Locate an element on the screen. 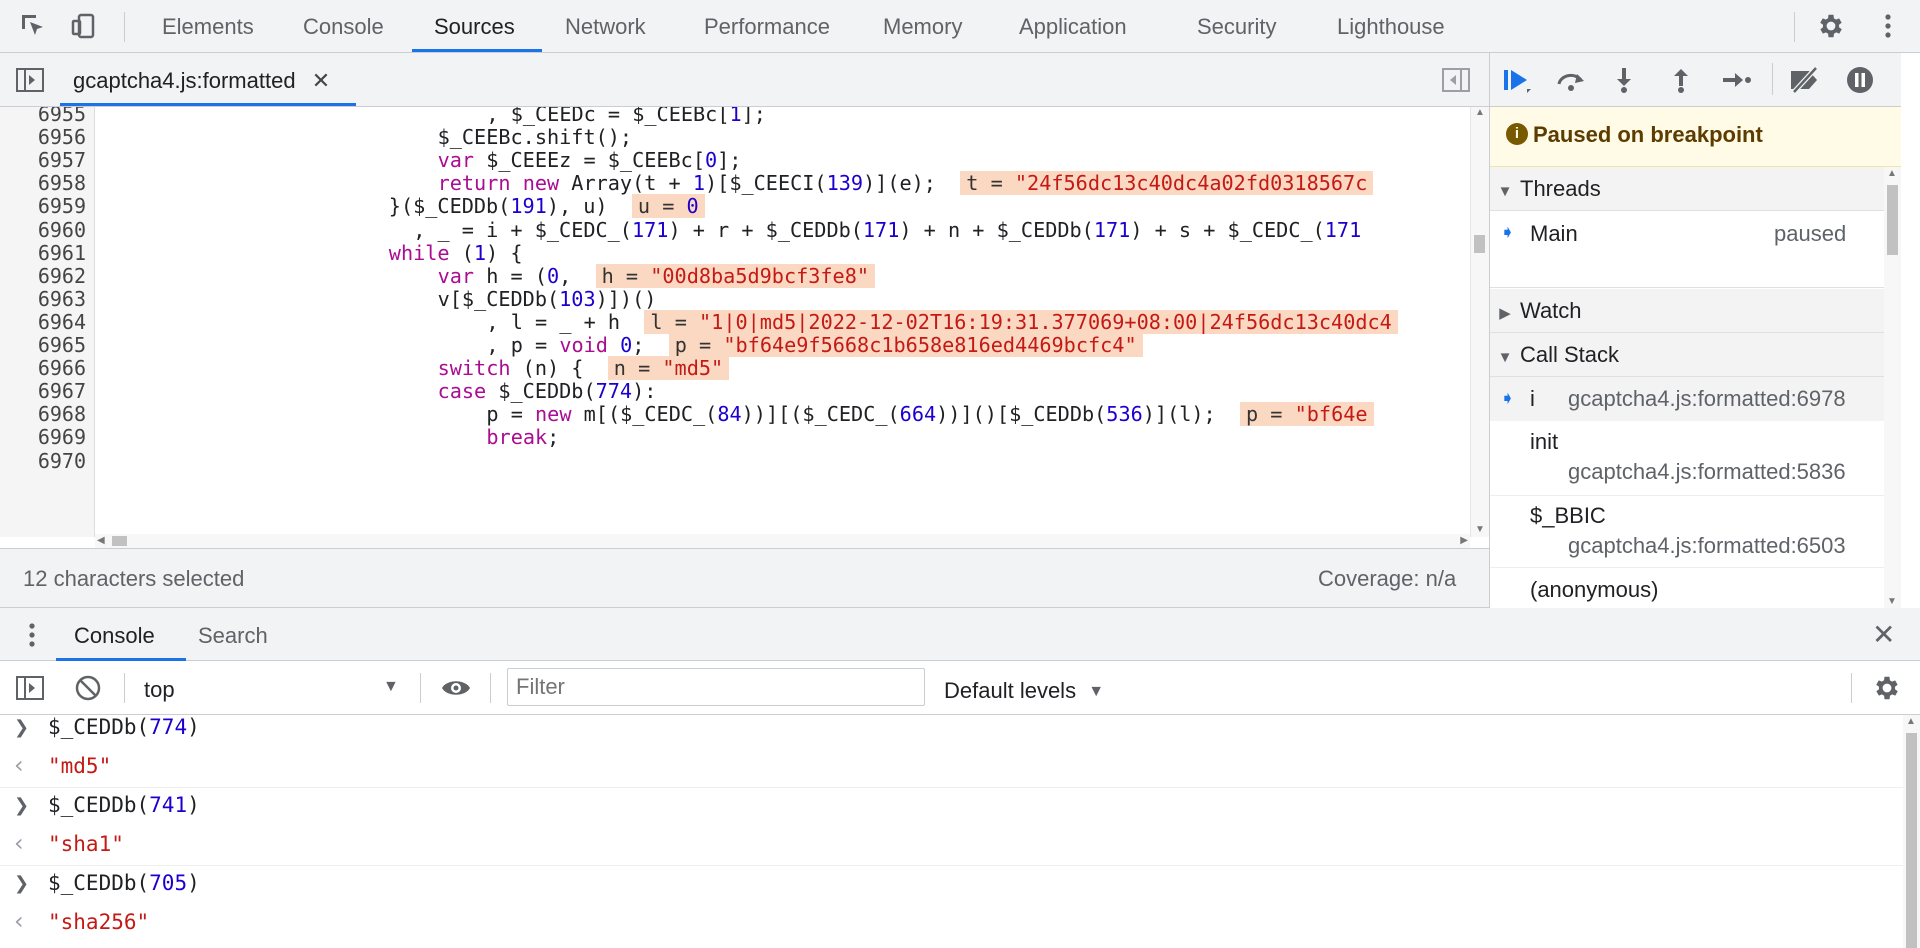 The image size is (1920, 948). debugger-scroll-thumb is located at coordinates (1892, 220).